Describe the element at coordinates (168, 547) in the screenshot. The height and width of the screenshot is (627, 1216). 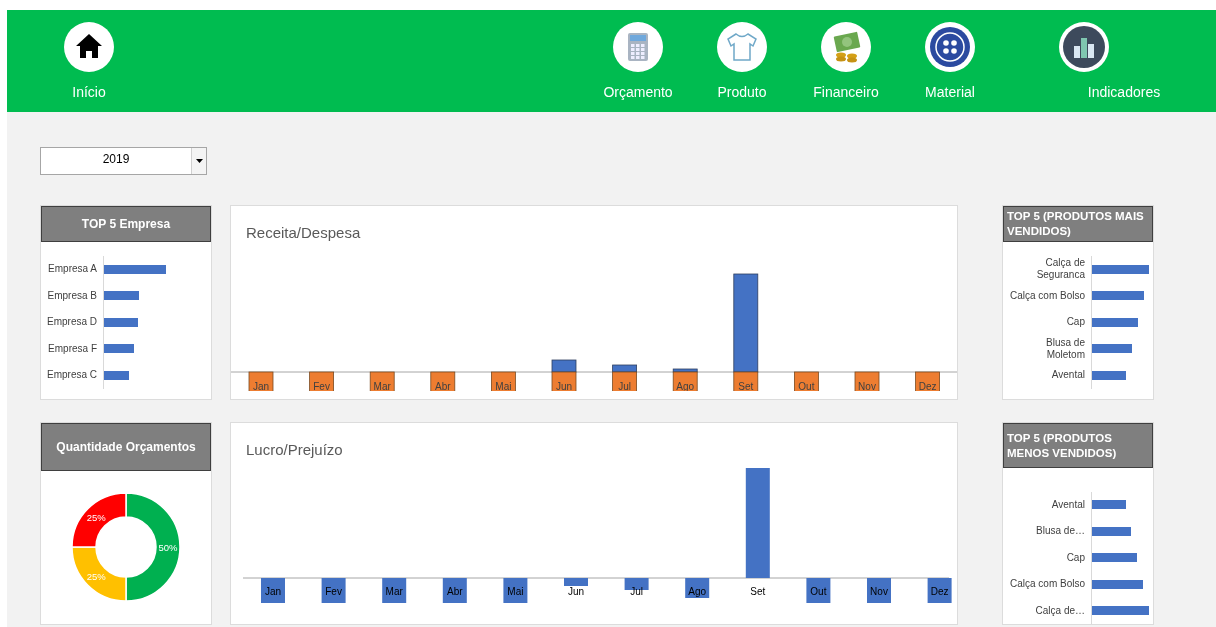
I see `slice-label: 50%` at that location.